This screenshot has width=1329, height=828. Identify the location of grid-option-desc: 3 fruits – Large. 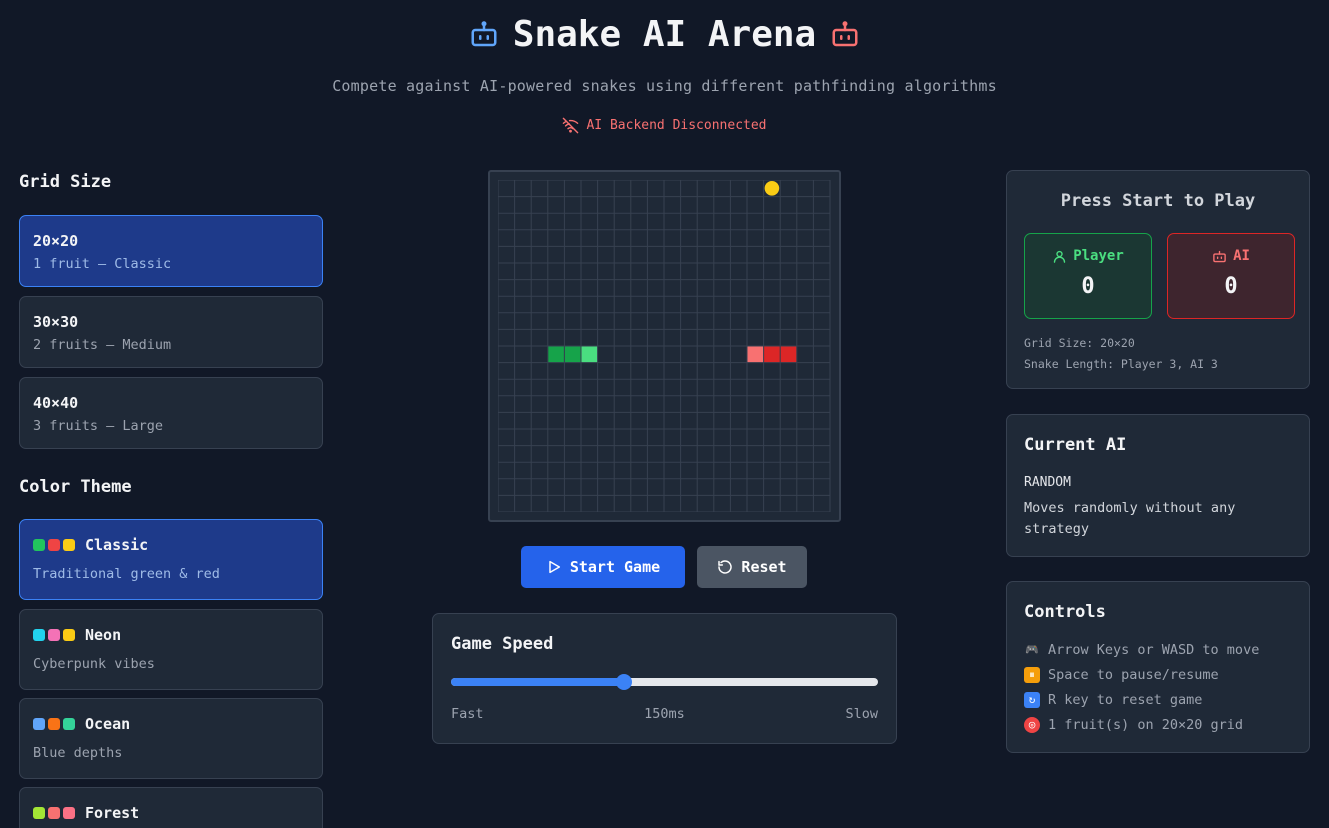
(98, 426).